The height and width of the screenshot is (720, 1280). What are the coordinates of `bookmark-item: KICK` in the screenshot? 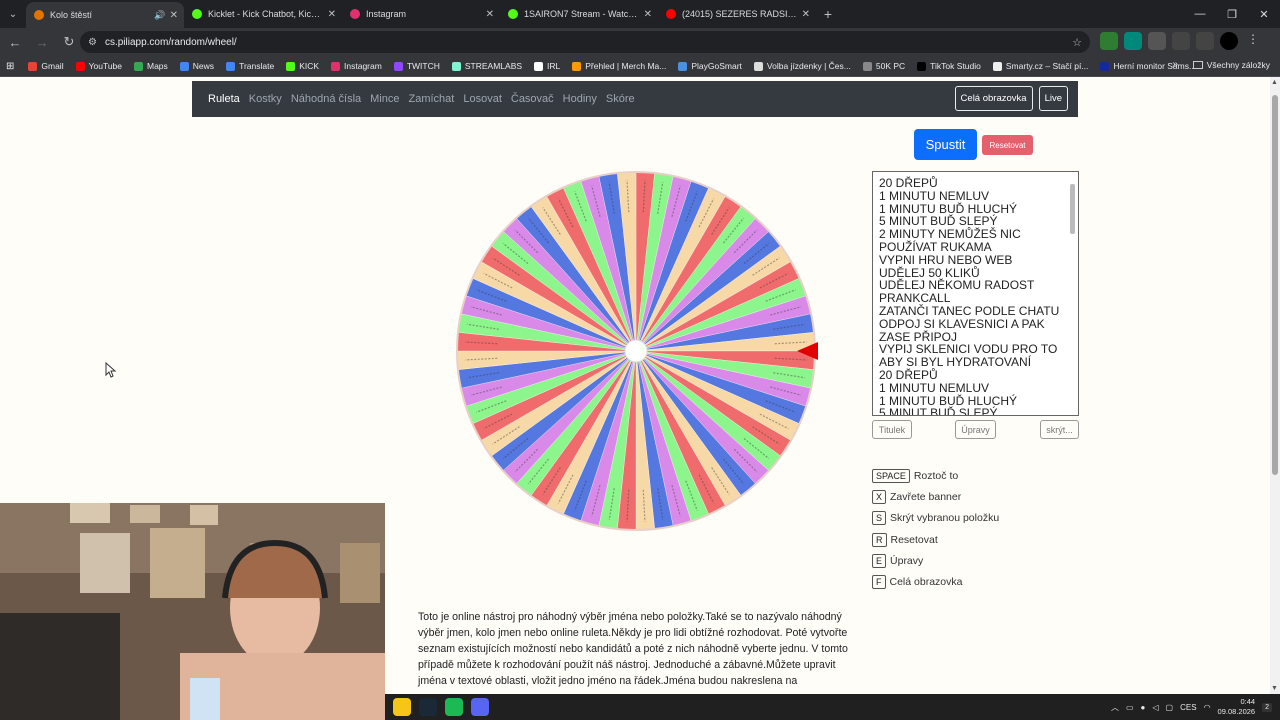 It's located at (302, 66).